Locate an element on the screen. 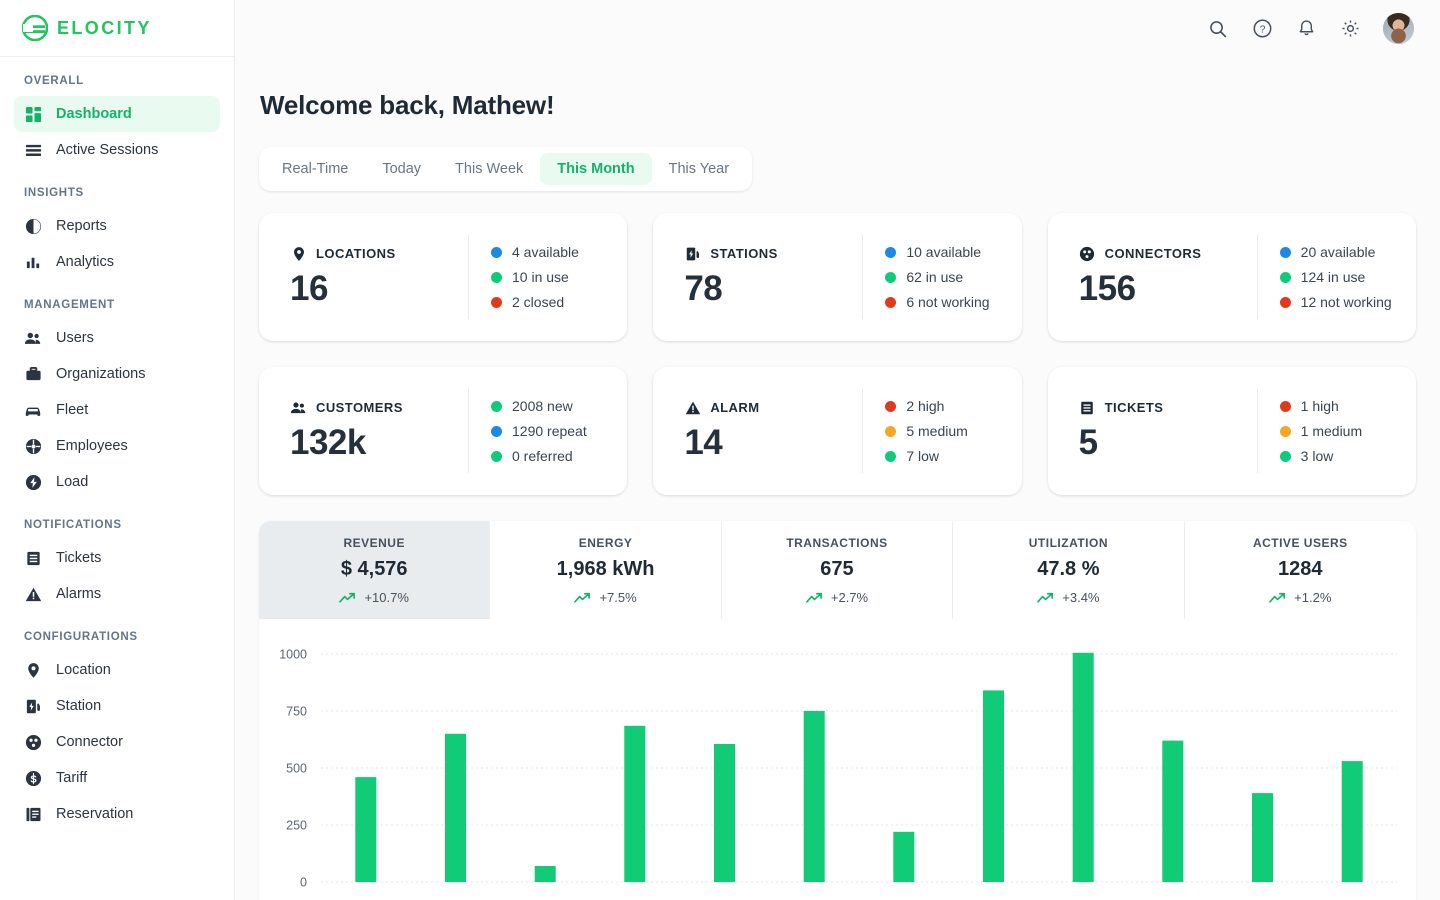 The height and width of the screenshot is (900, 1440). sidebar-item-label: Dashboard is located at coordinates (94, 114).